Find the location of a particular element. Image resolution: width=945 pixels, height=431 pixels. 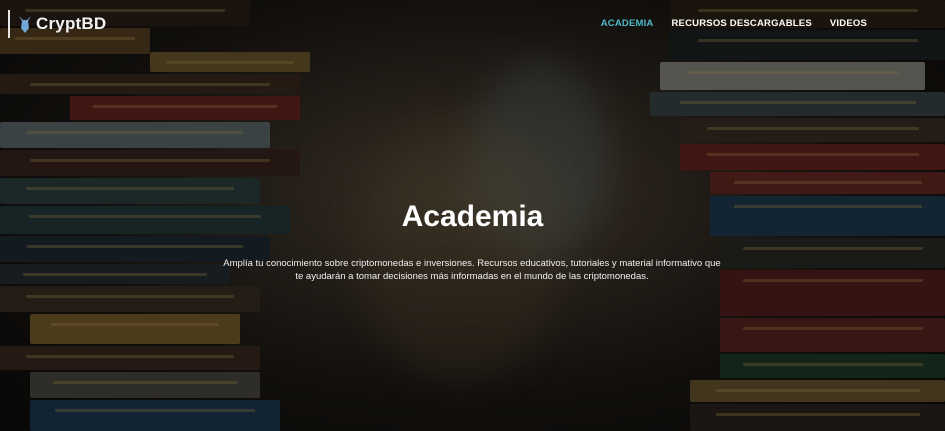

brand-logo: CryptBD is located at coordinates (57, 24).